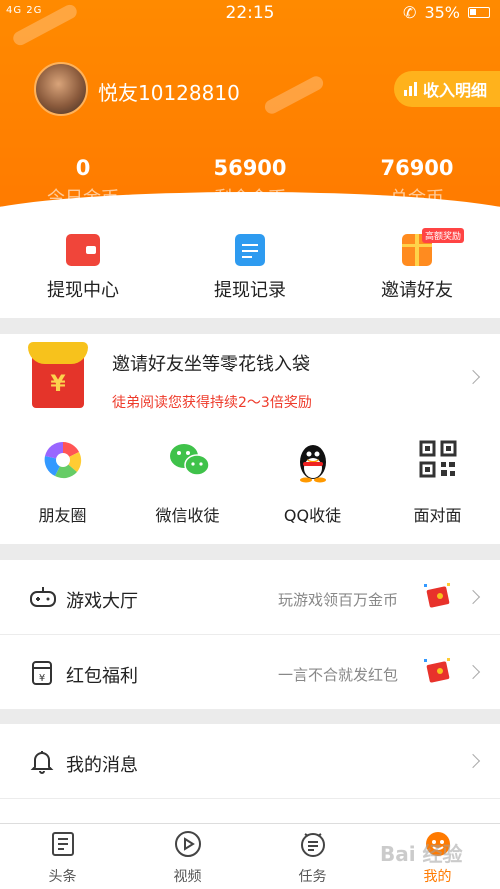 This screenshot has width=500, height=889. I want to click on nav-news: 头条, so click(62, 858).